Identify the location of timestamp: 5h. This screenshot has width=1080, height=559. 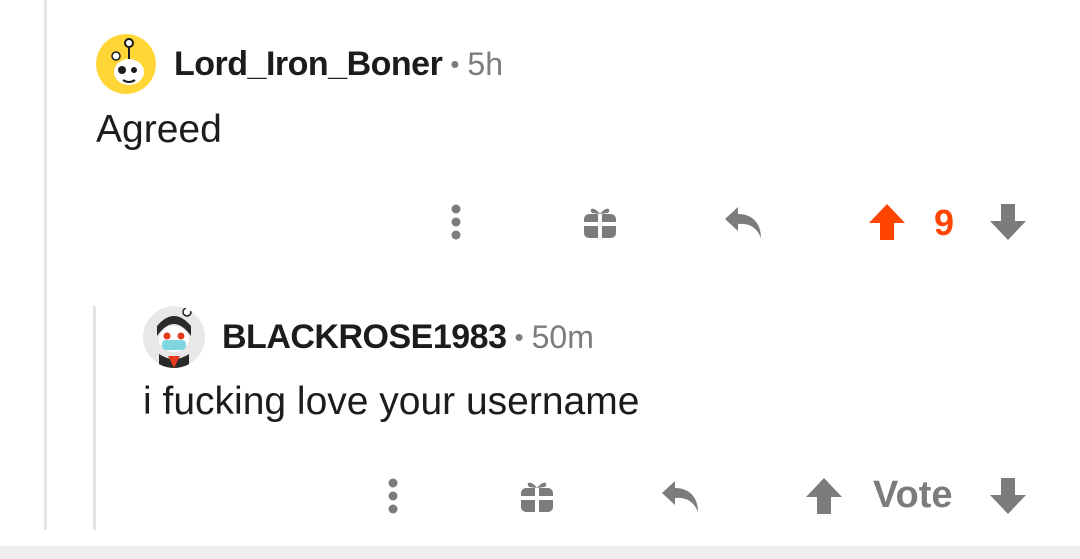
(485, 63).